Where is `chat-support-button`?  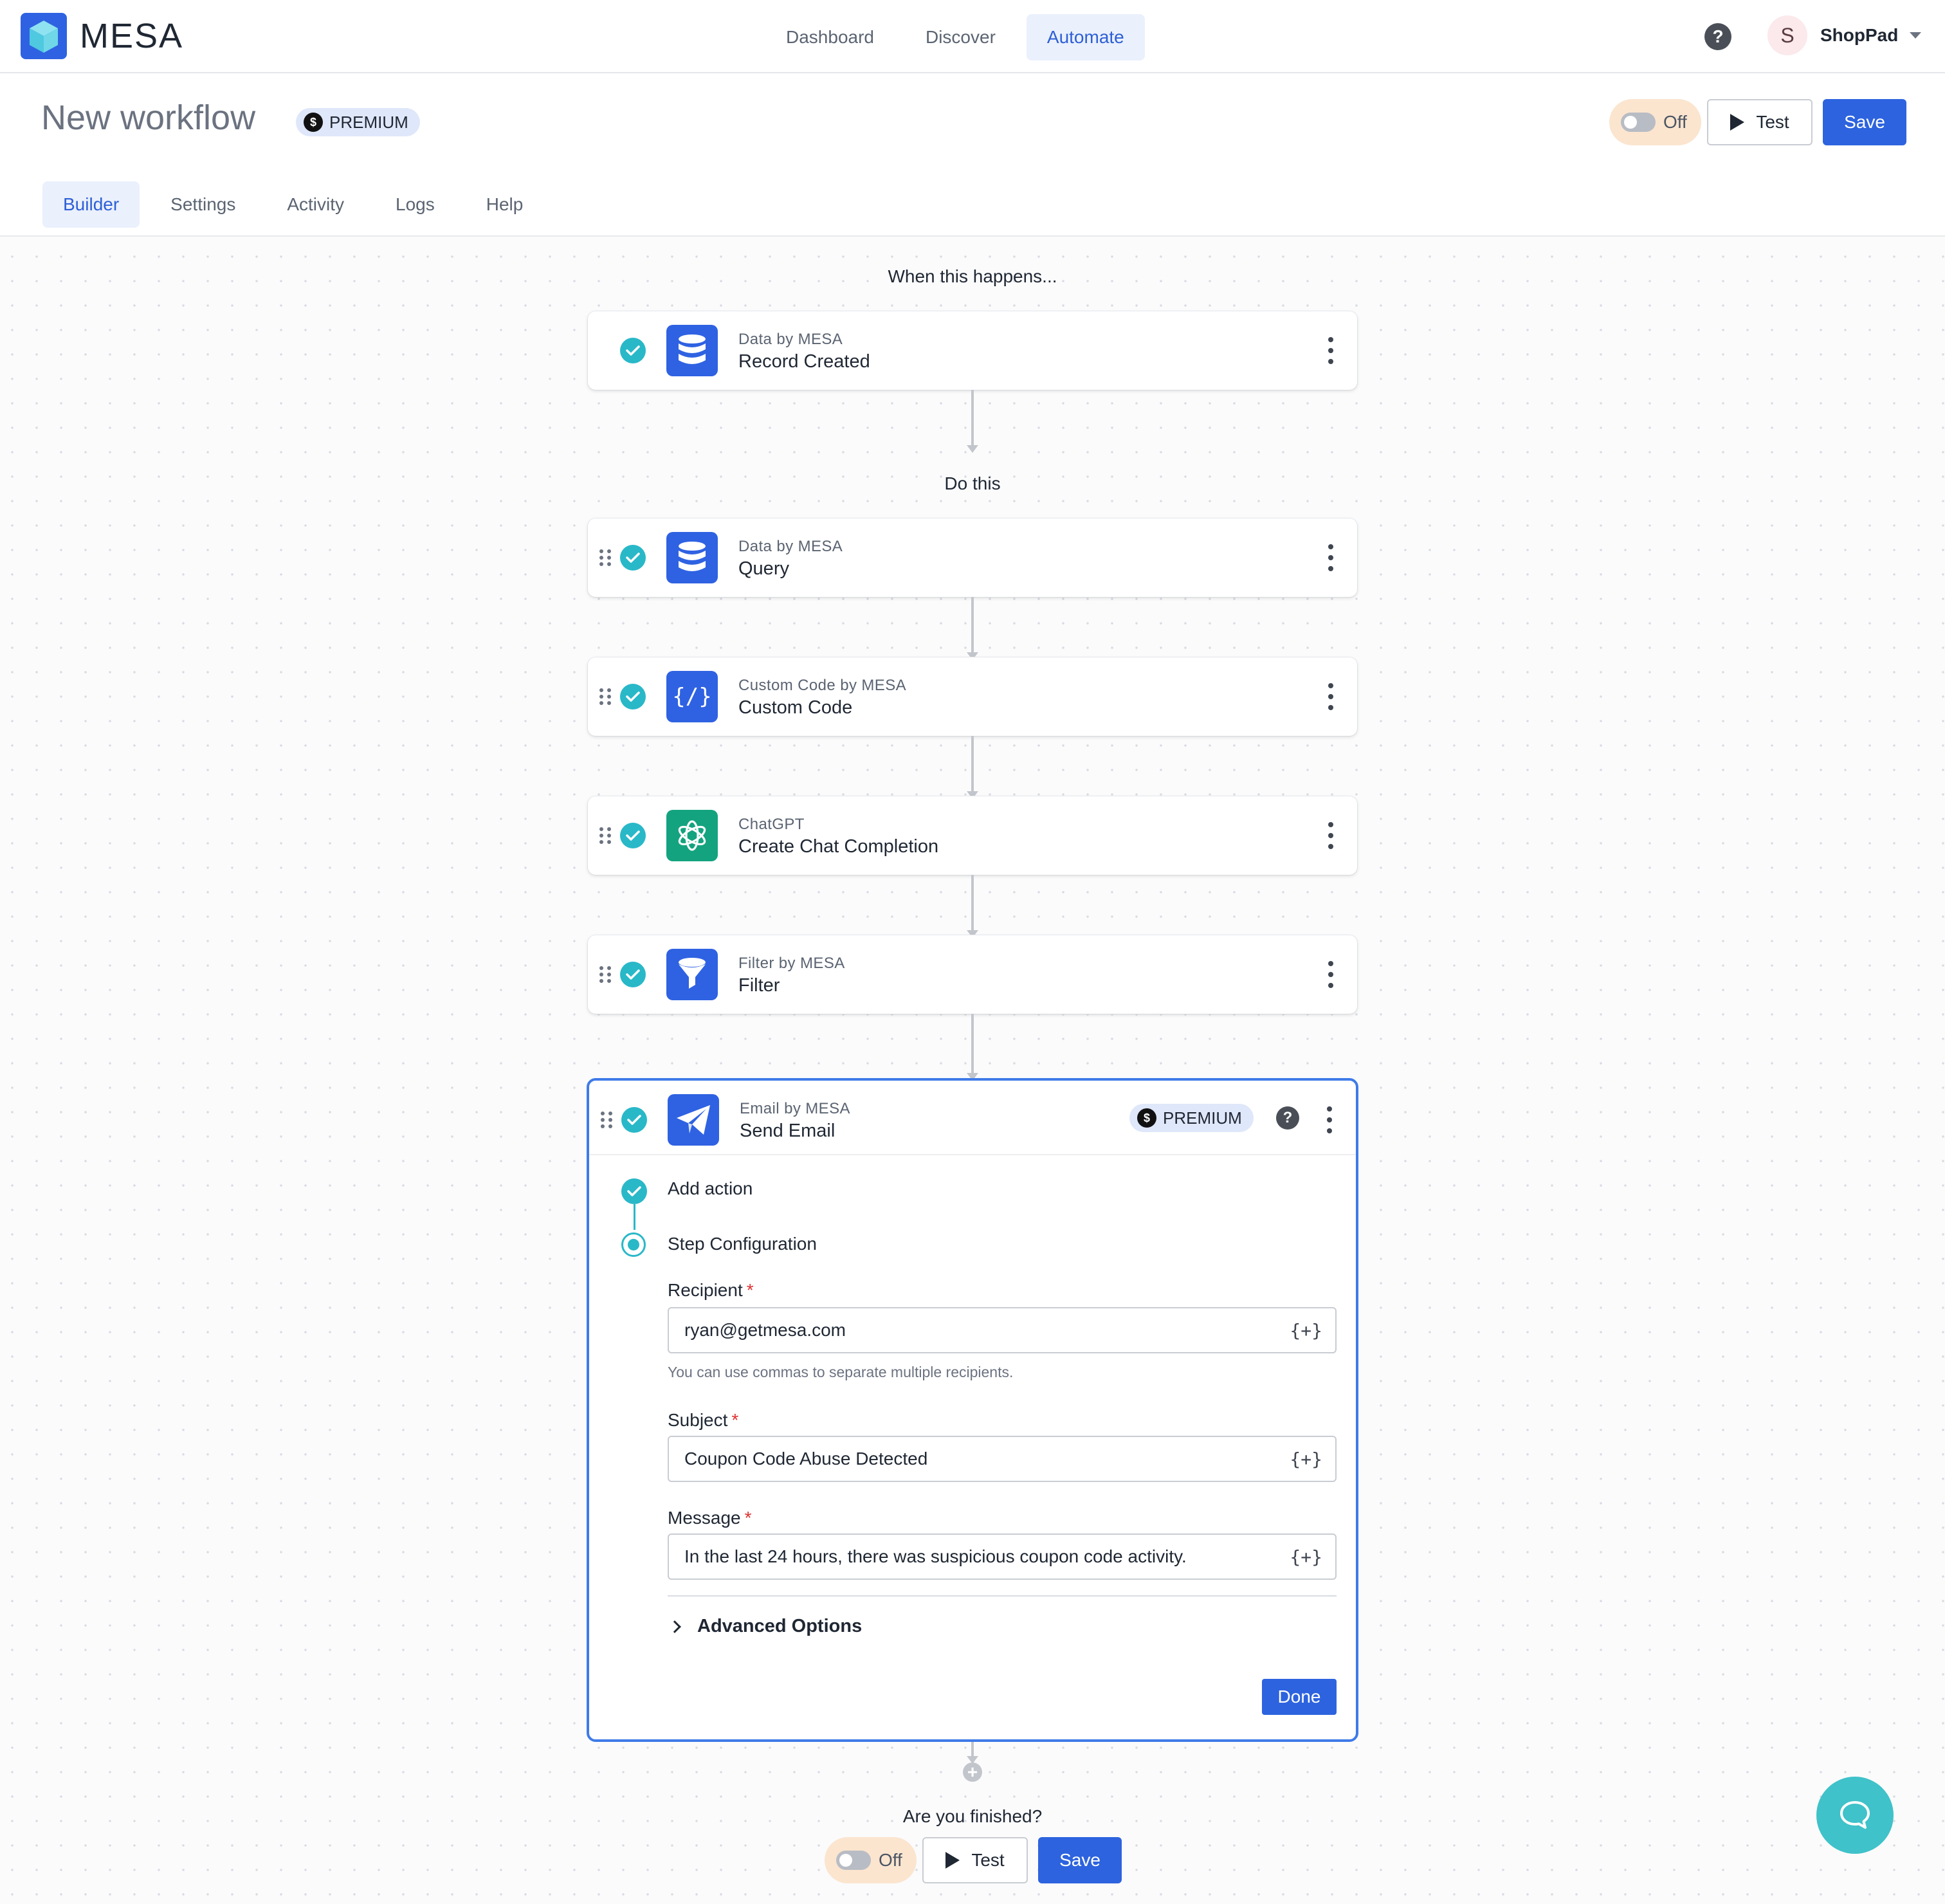
chat-support-button is located at coordinates (1855, 1815).